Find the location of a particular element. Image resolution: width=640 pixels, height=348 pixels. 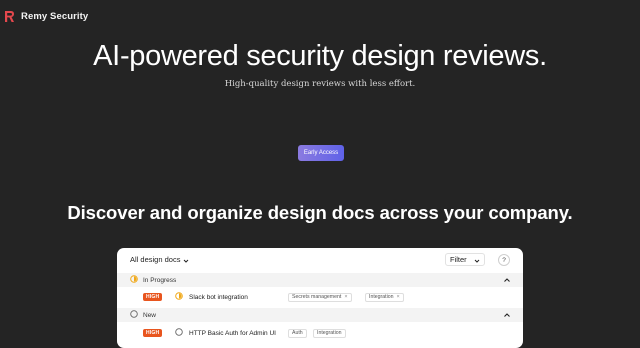

tag-chip: Integration is located at coordinates (329, 333).